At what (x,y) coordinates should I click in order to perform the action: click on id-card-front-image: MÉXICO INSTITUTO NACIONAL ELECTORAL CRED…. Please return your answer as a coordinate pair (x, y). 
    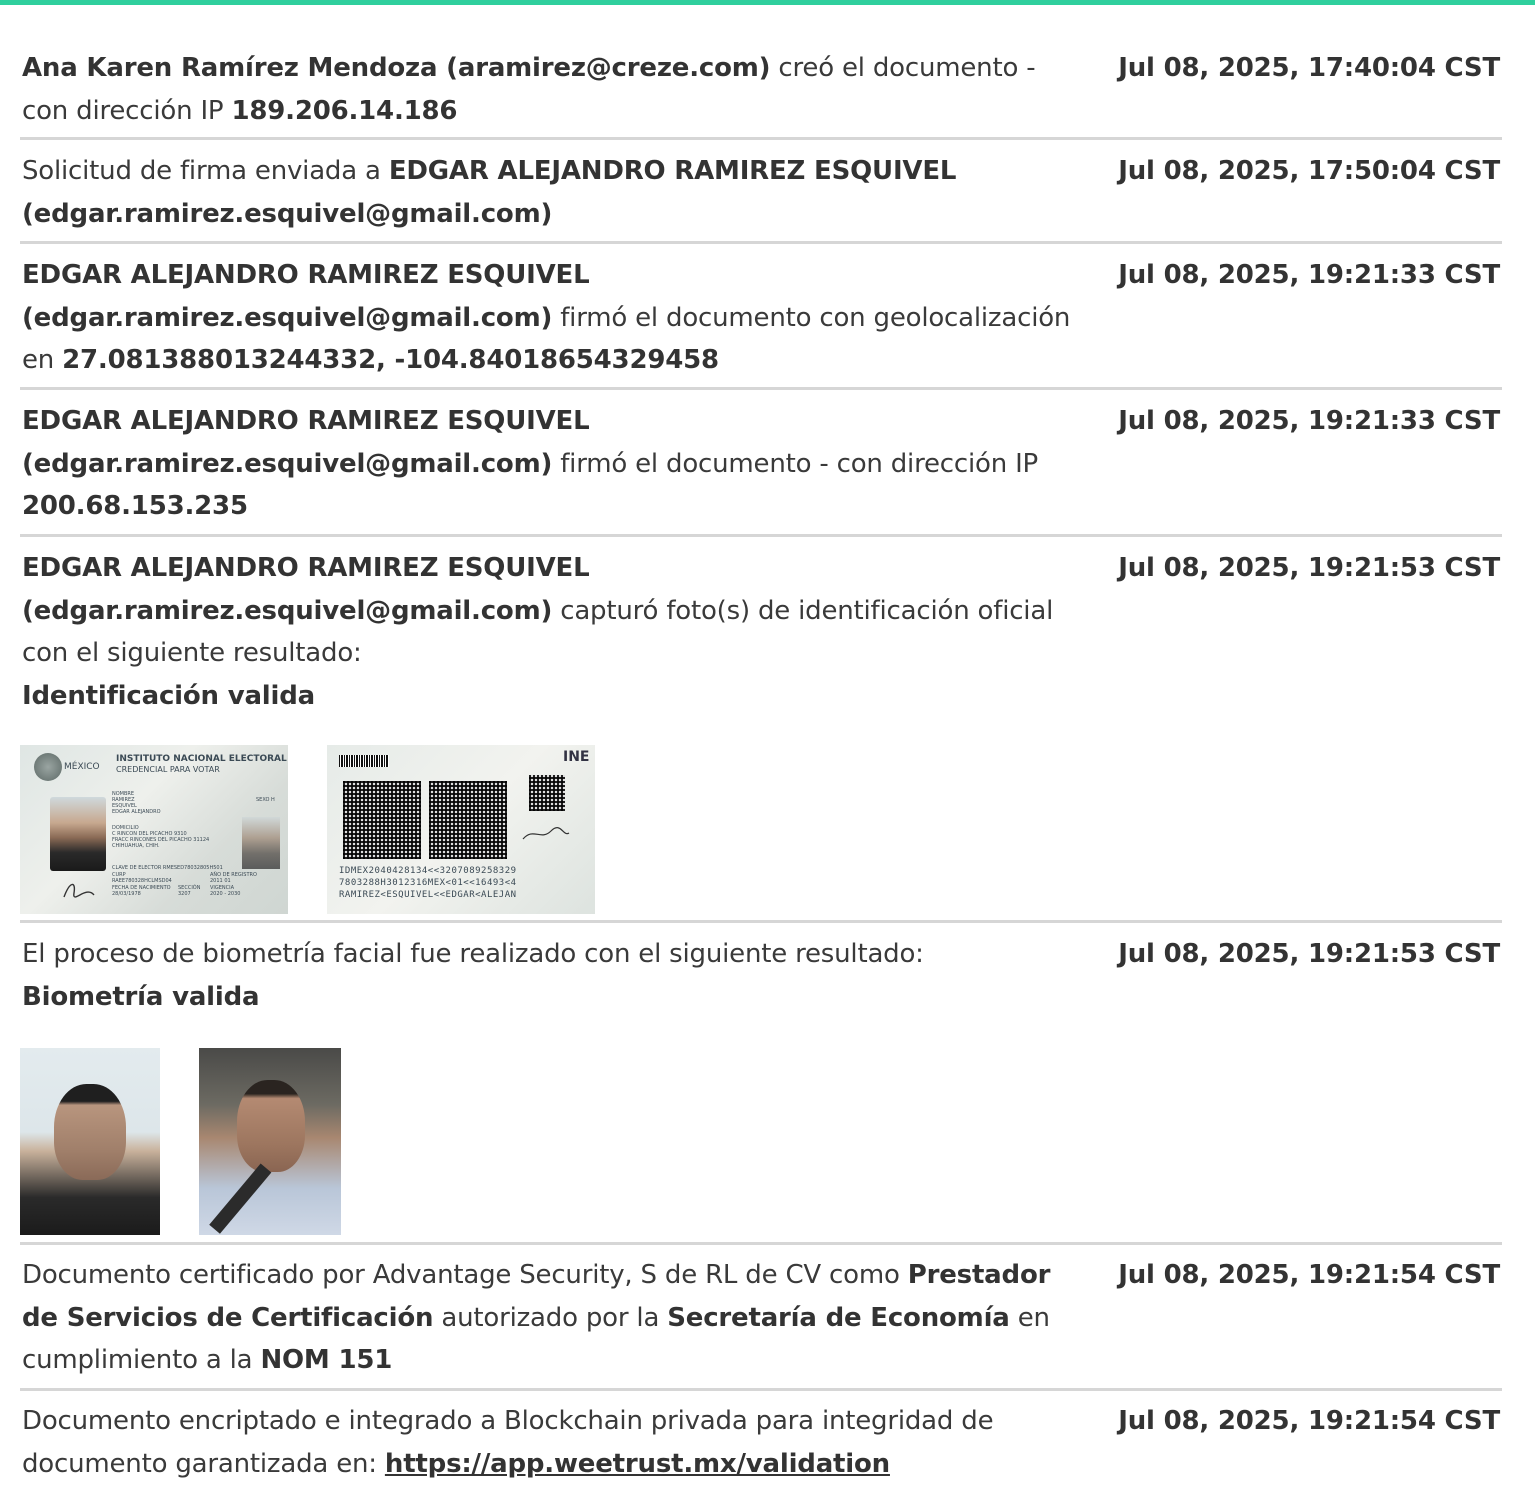
    Looking at the image, I should click on (154, 829).